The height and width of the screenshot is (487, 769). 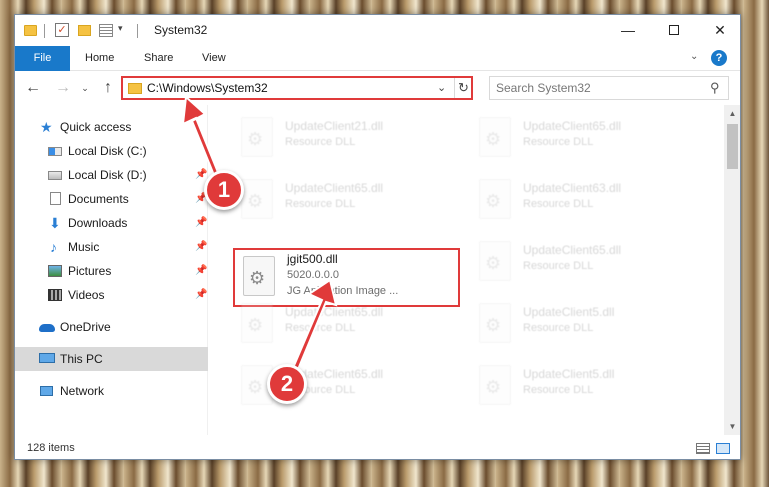 I want to click on search-input, so click(x=596, y=88).